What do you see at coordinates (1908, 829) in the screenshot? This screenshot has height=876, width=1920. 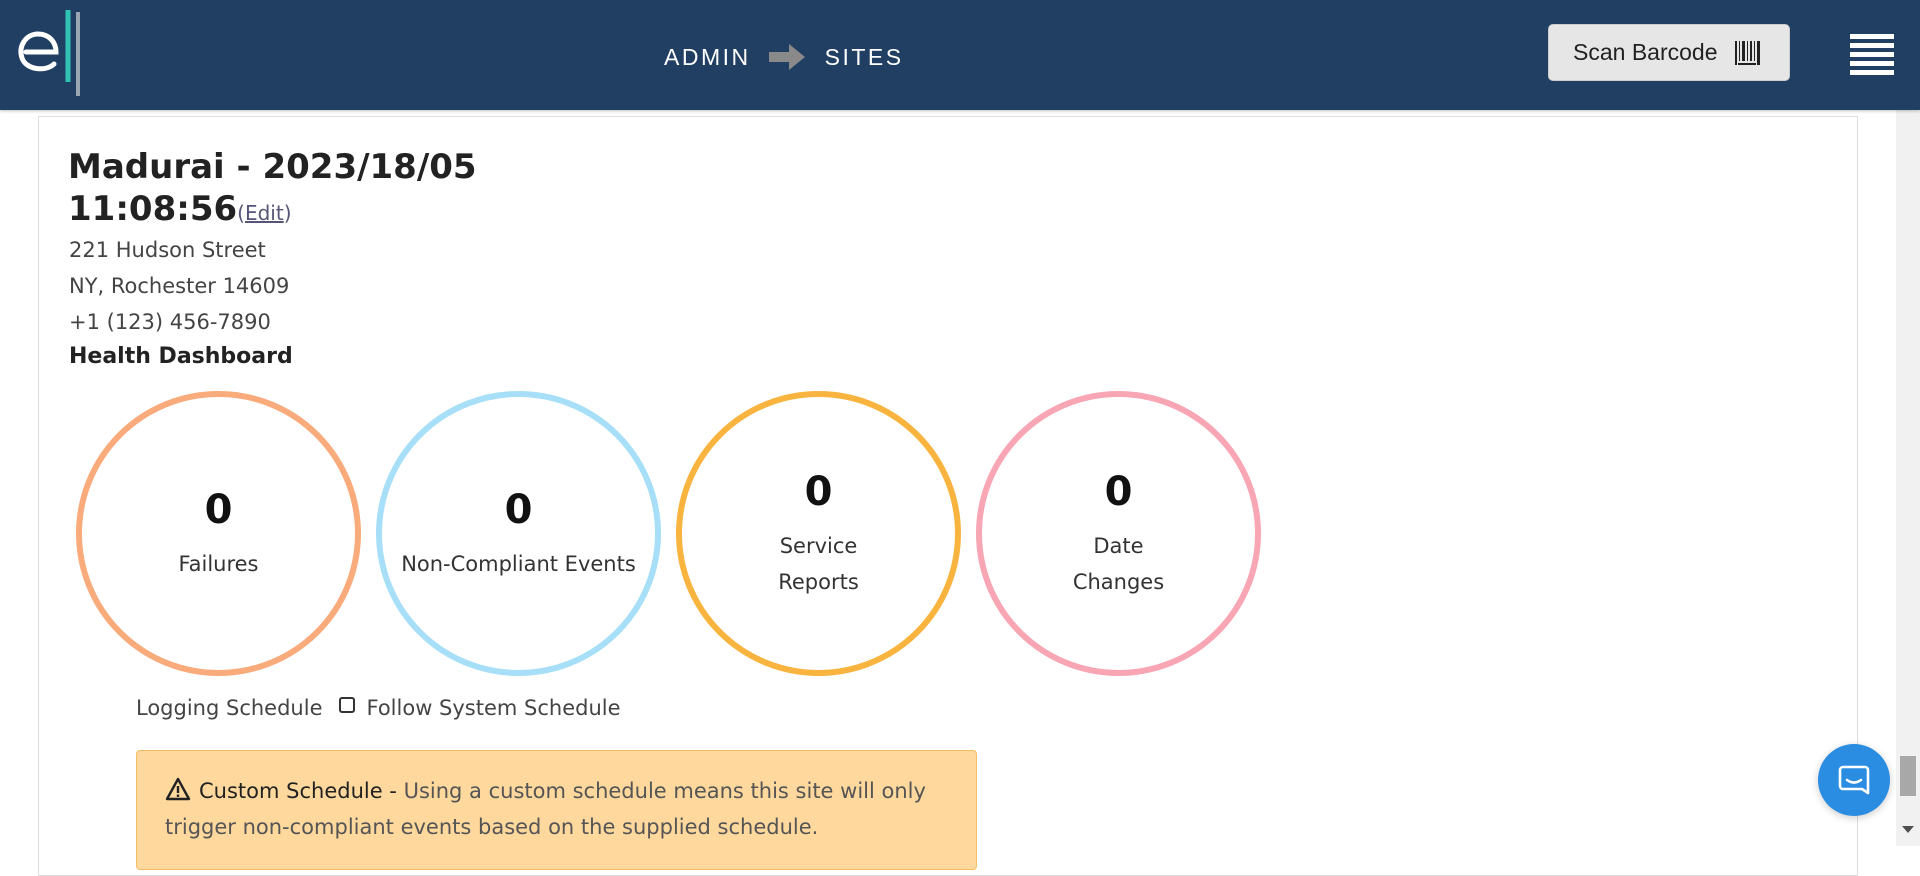 I see `scroll-down-arrow-icon` at bounding box center [1908, 829].